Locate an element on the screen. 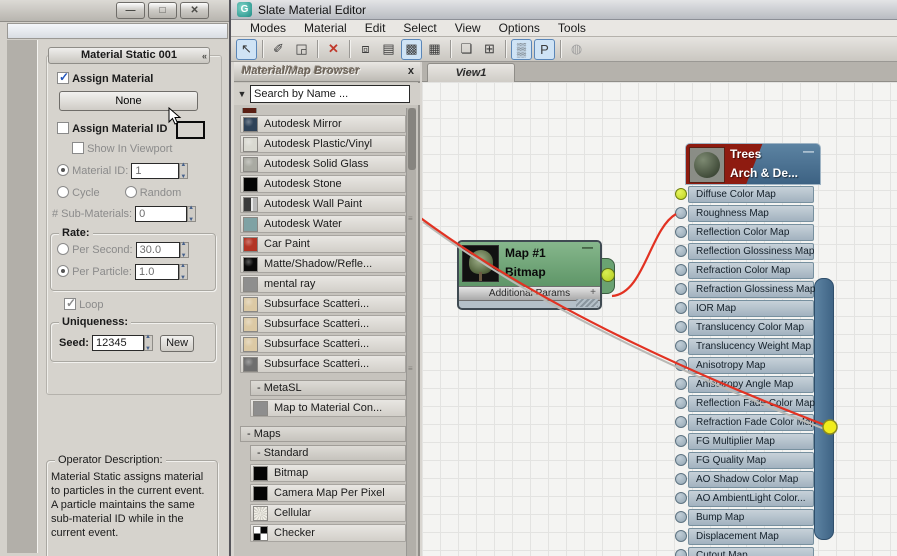 This screenshot has height=556, width=897. menu-tools: Tools is located at coordinates (572, 28).